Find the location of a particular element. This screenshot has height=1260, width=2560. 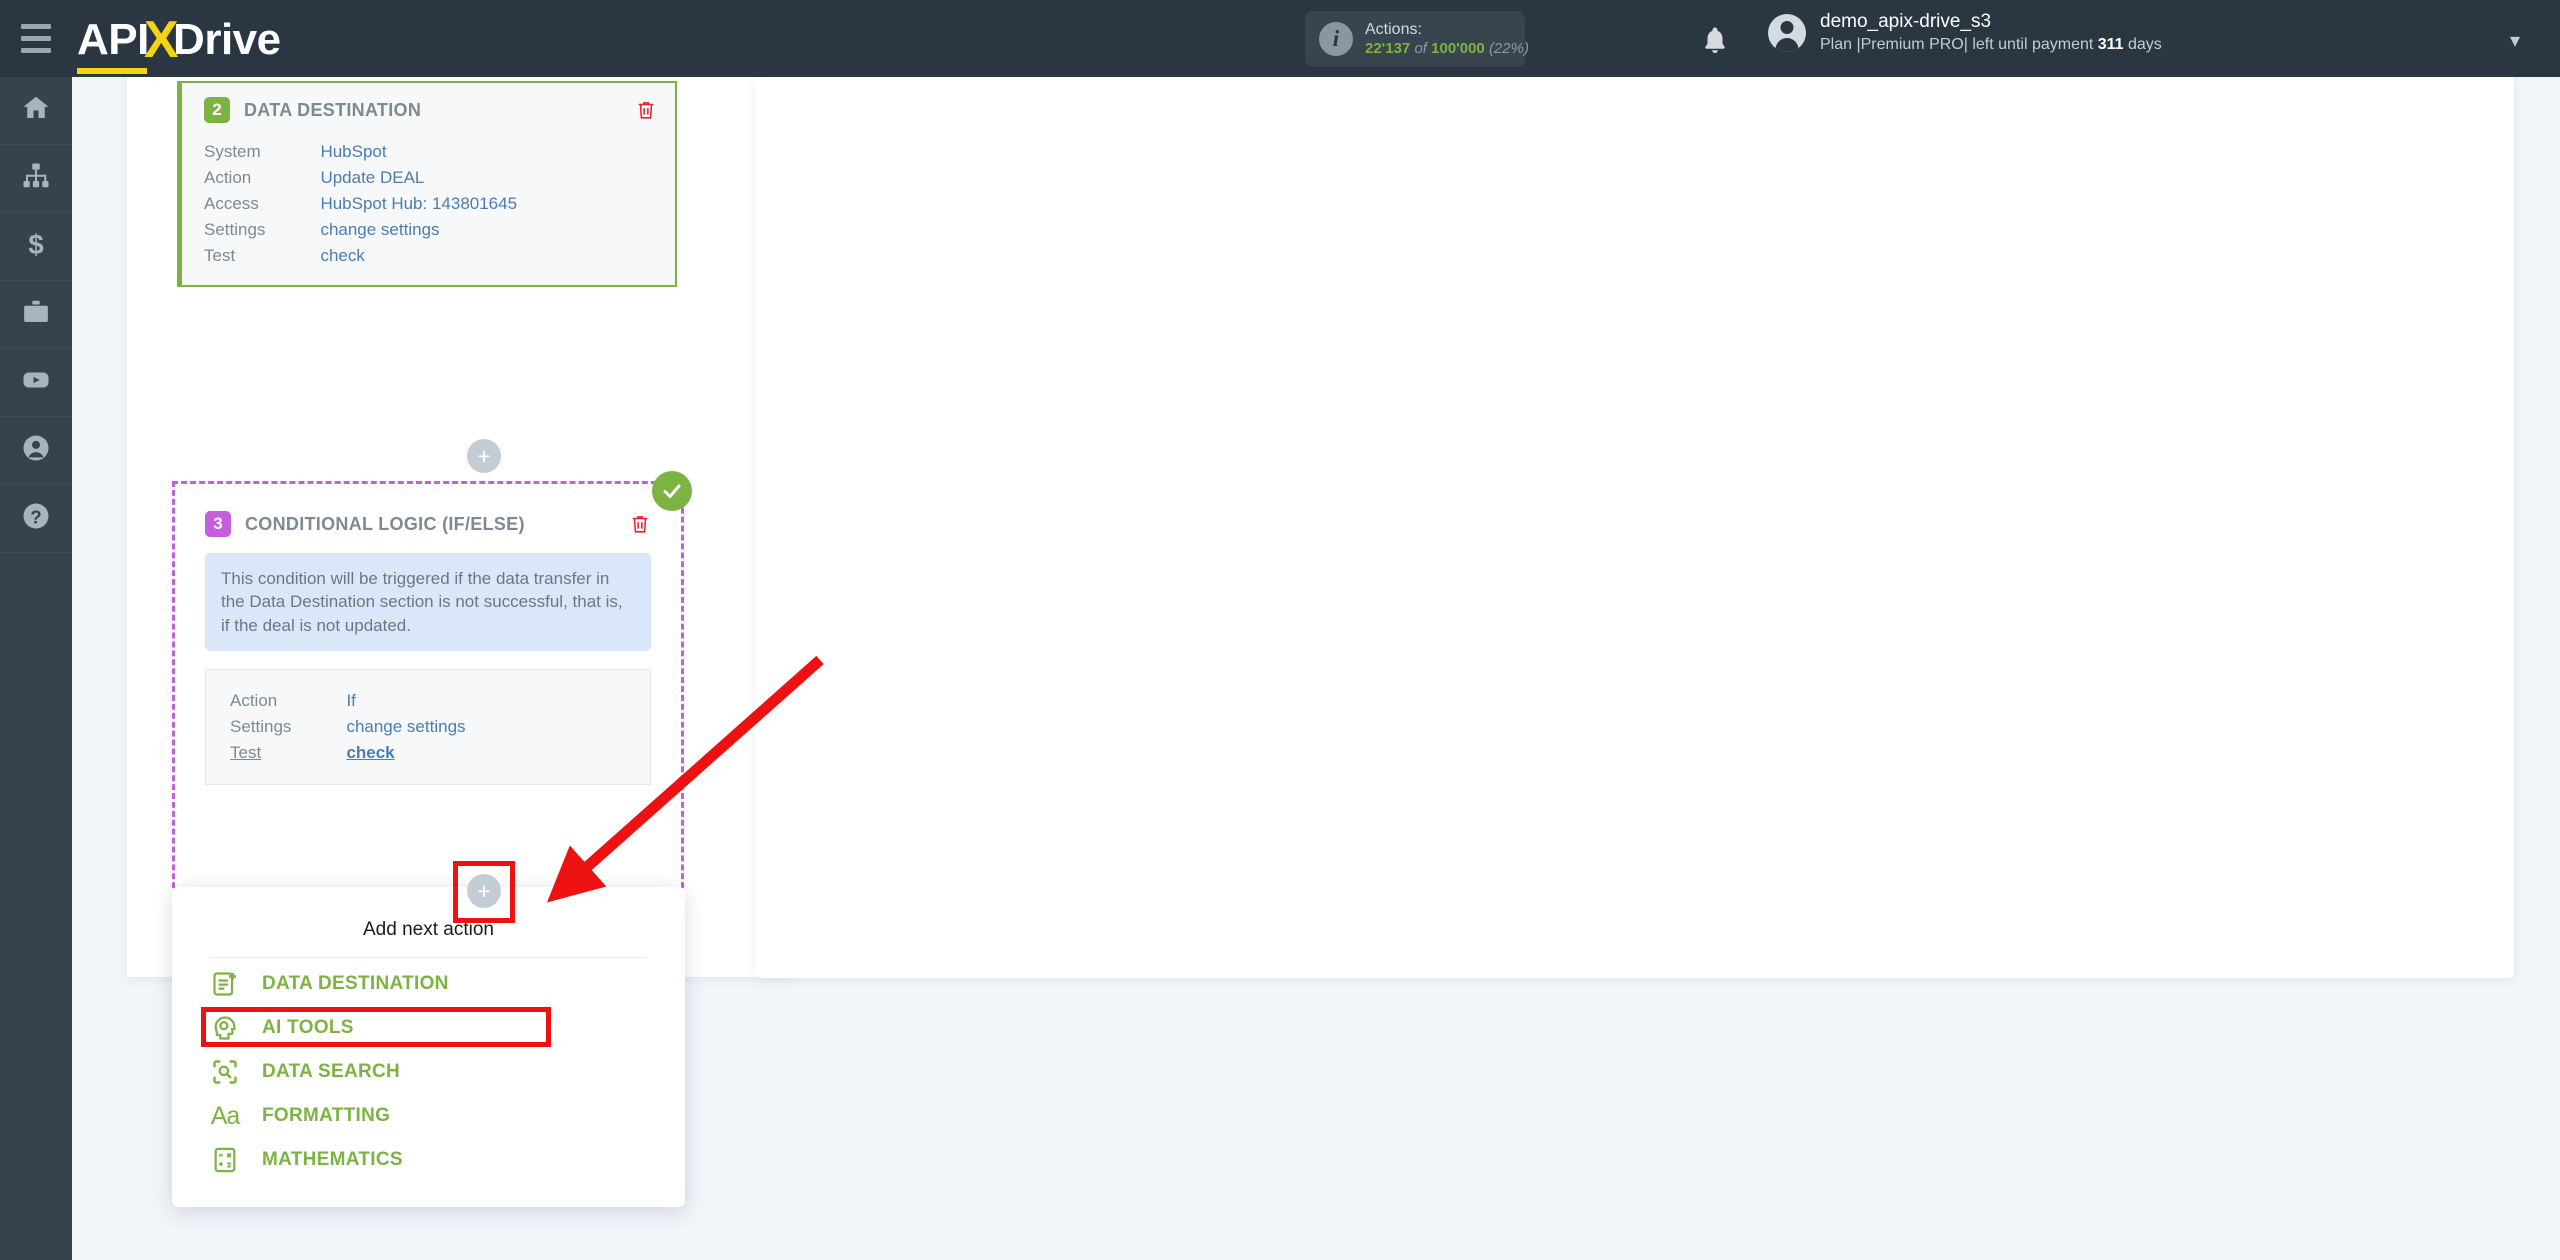

left-sidebar: $ ? is located at coordinates (36, 668).